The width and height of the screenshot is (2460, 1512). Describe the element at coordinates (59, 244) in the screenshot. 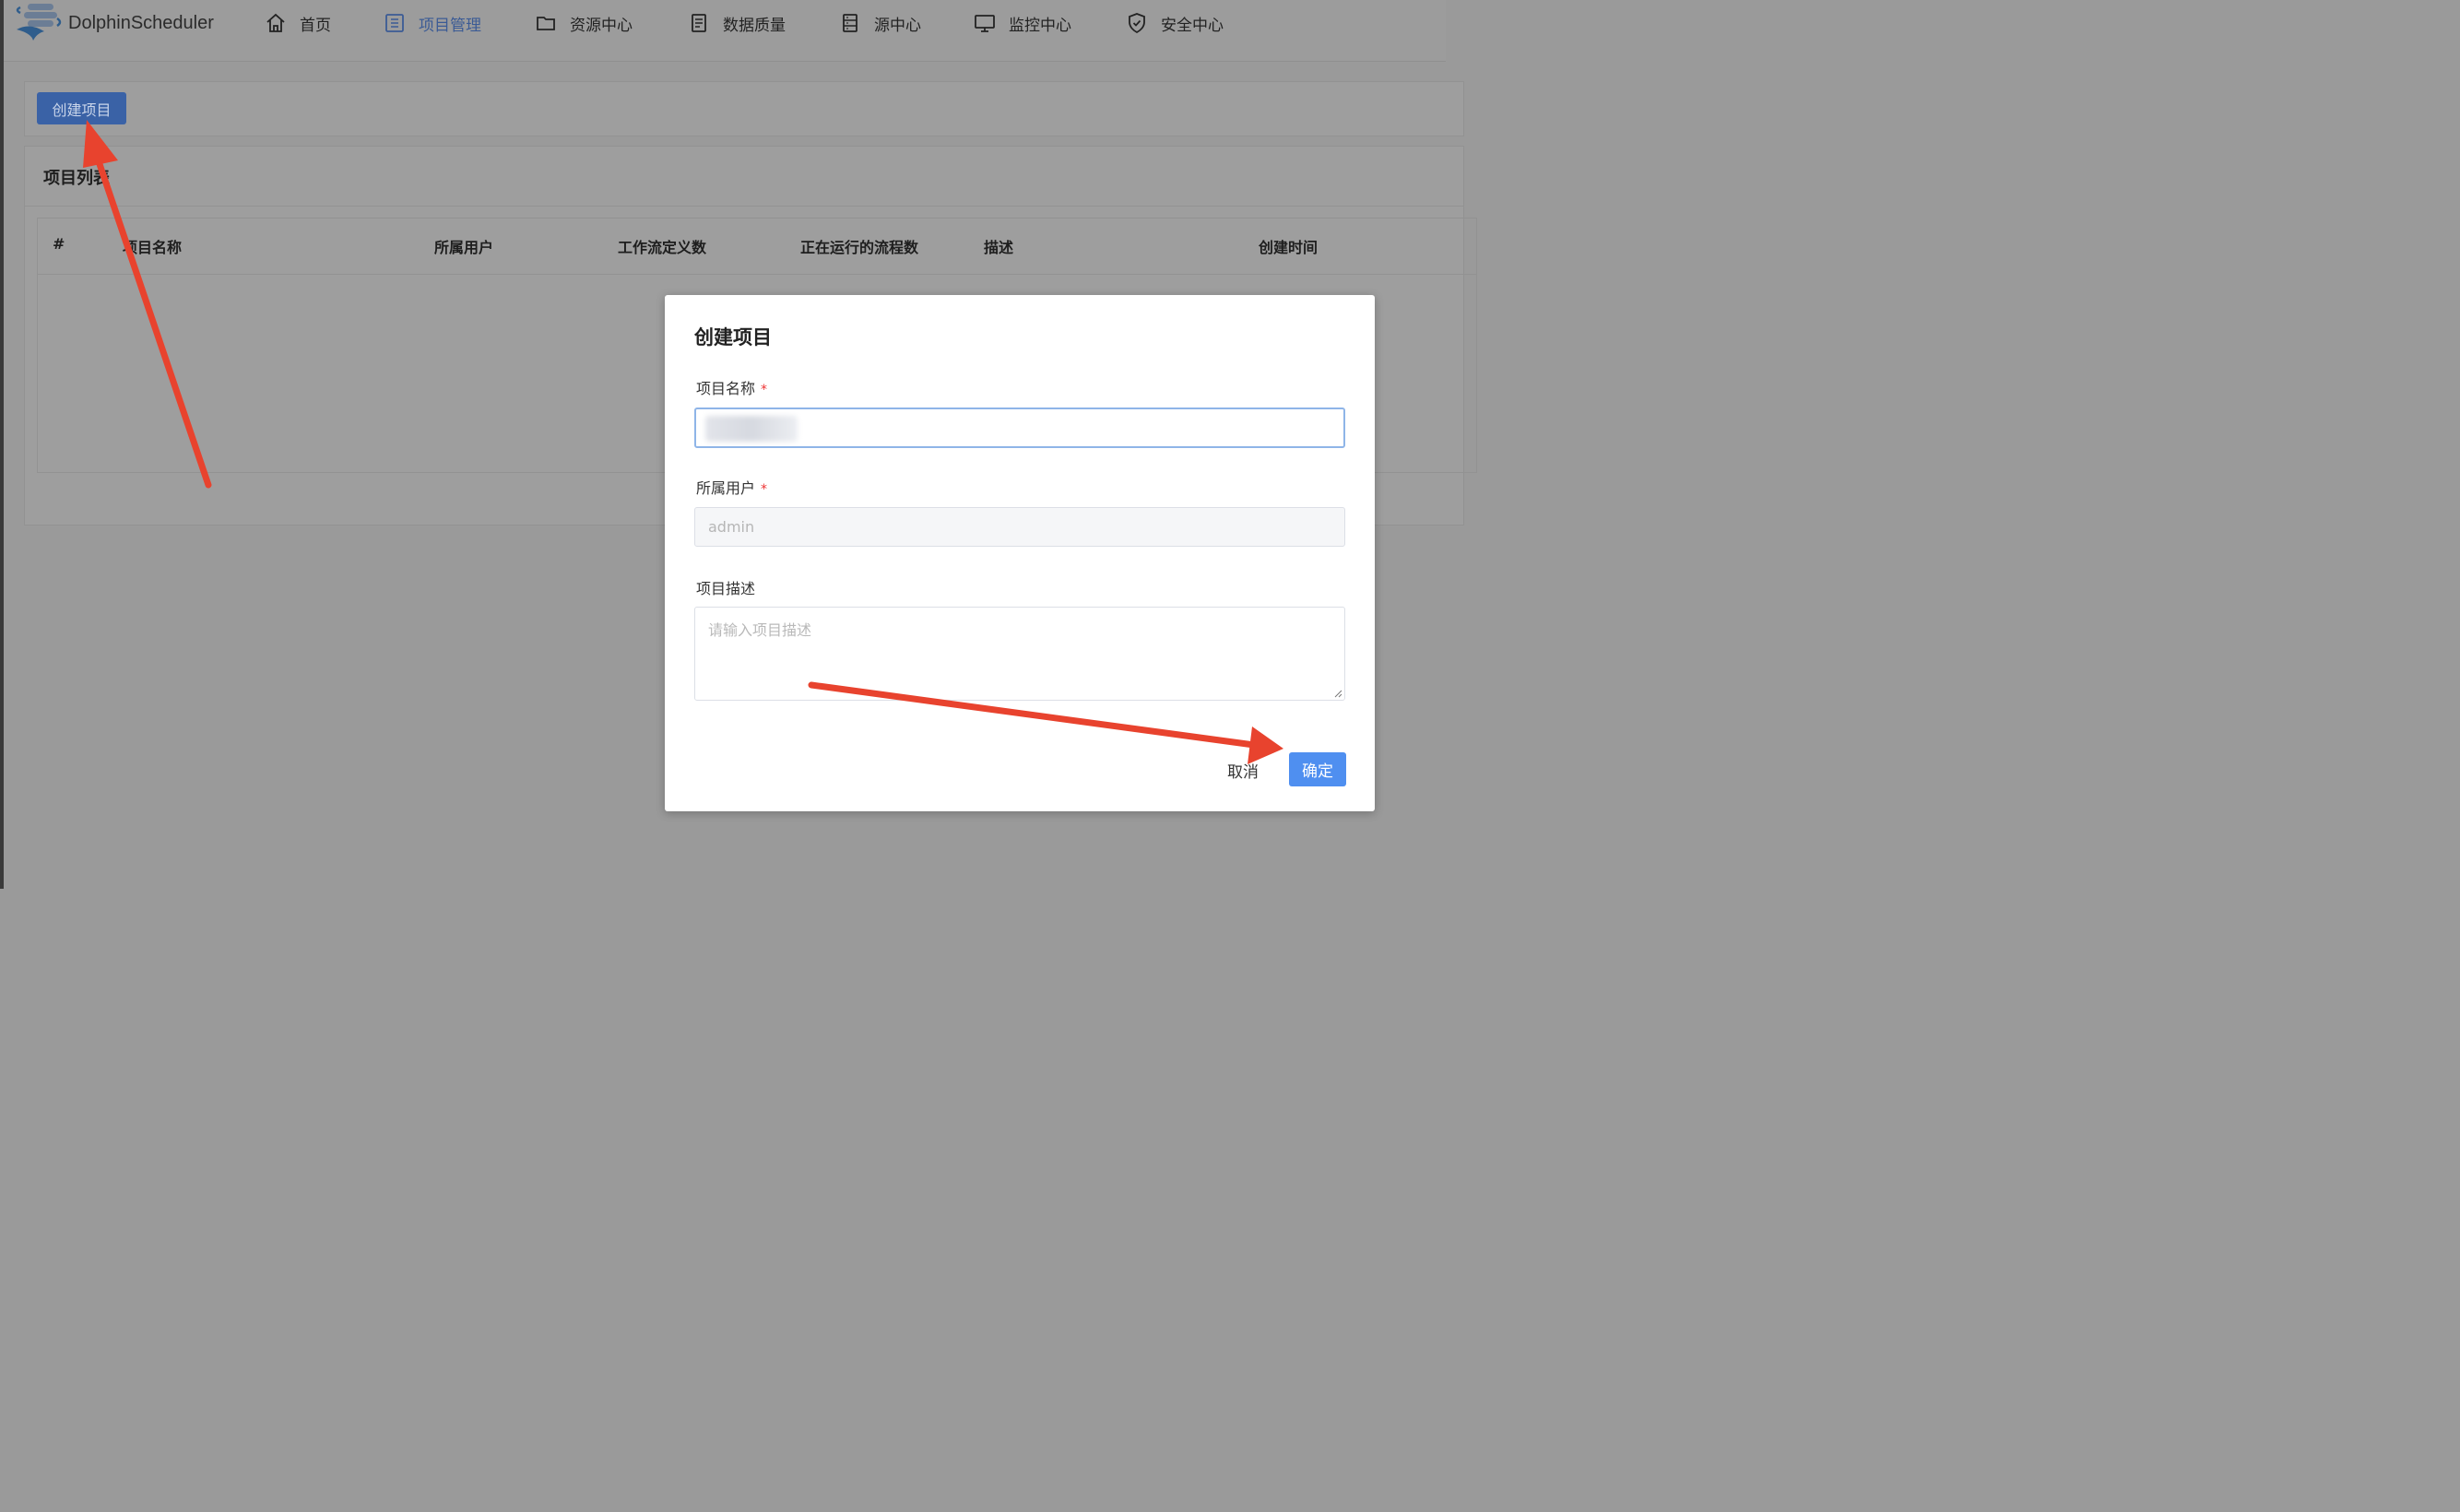

I see `column-header-index: #` at that location.